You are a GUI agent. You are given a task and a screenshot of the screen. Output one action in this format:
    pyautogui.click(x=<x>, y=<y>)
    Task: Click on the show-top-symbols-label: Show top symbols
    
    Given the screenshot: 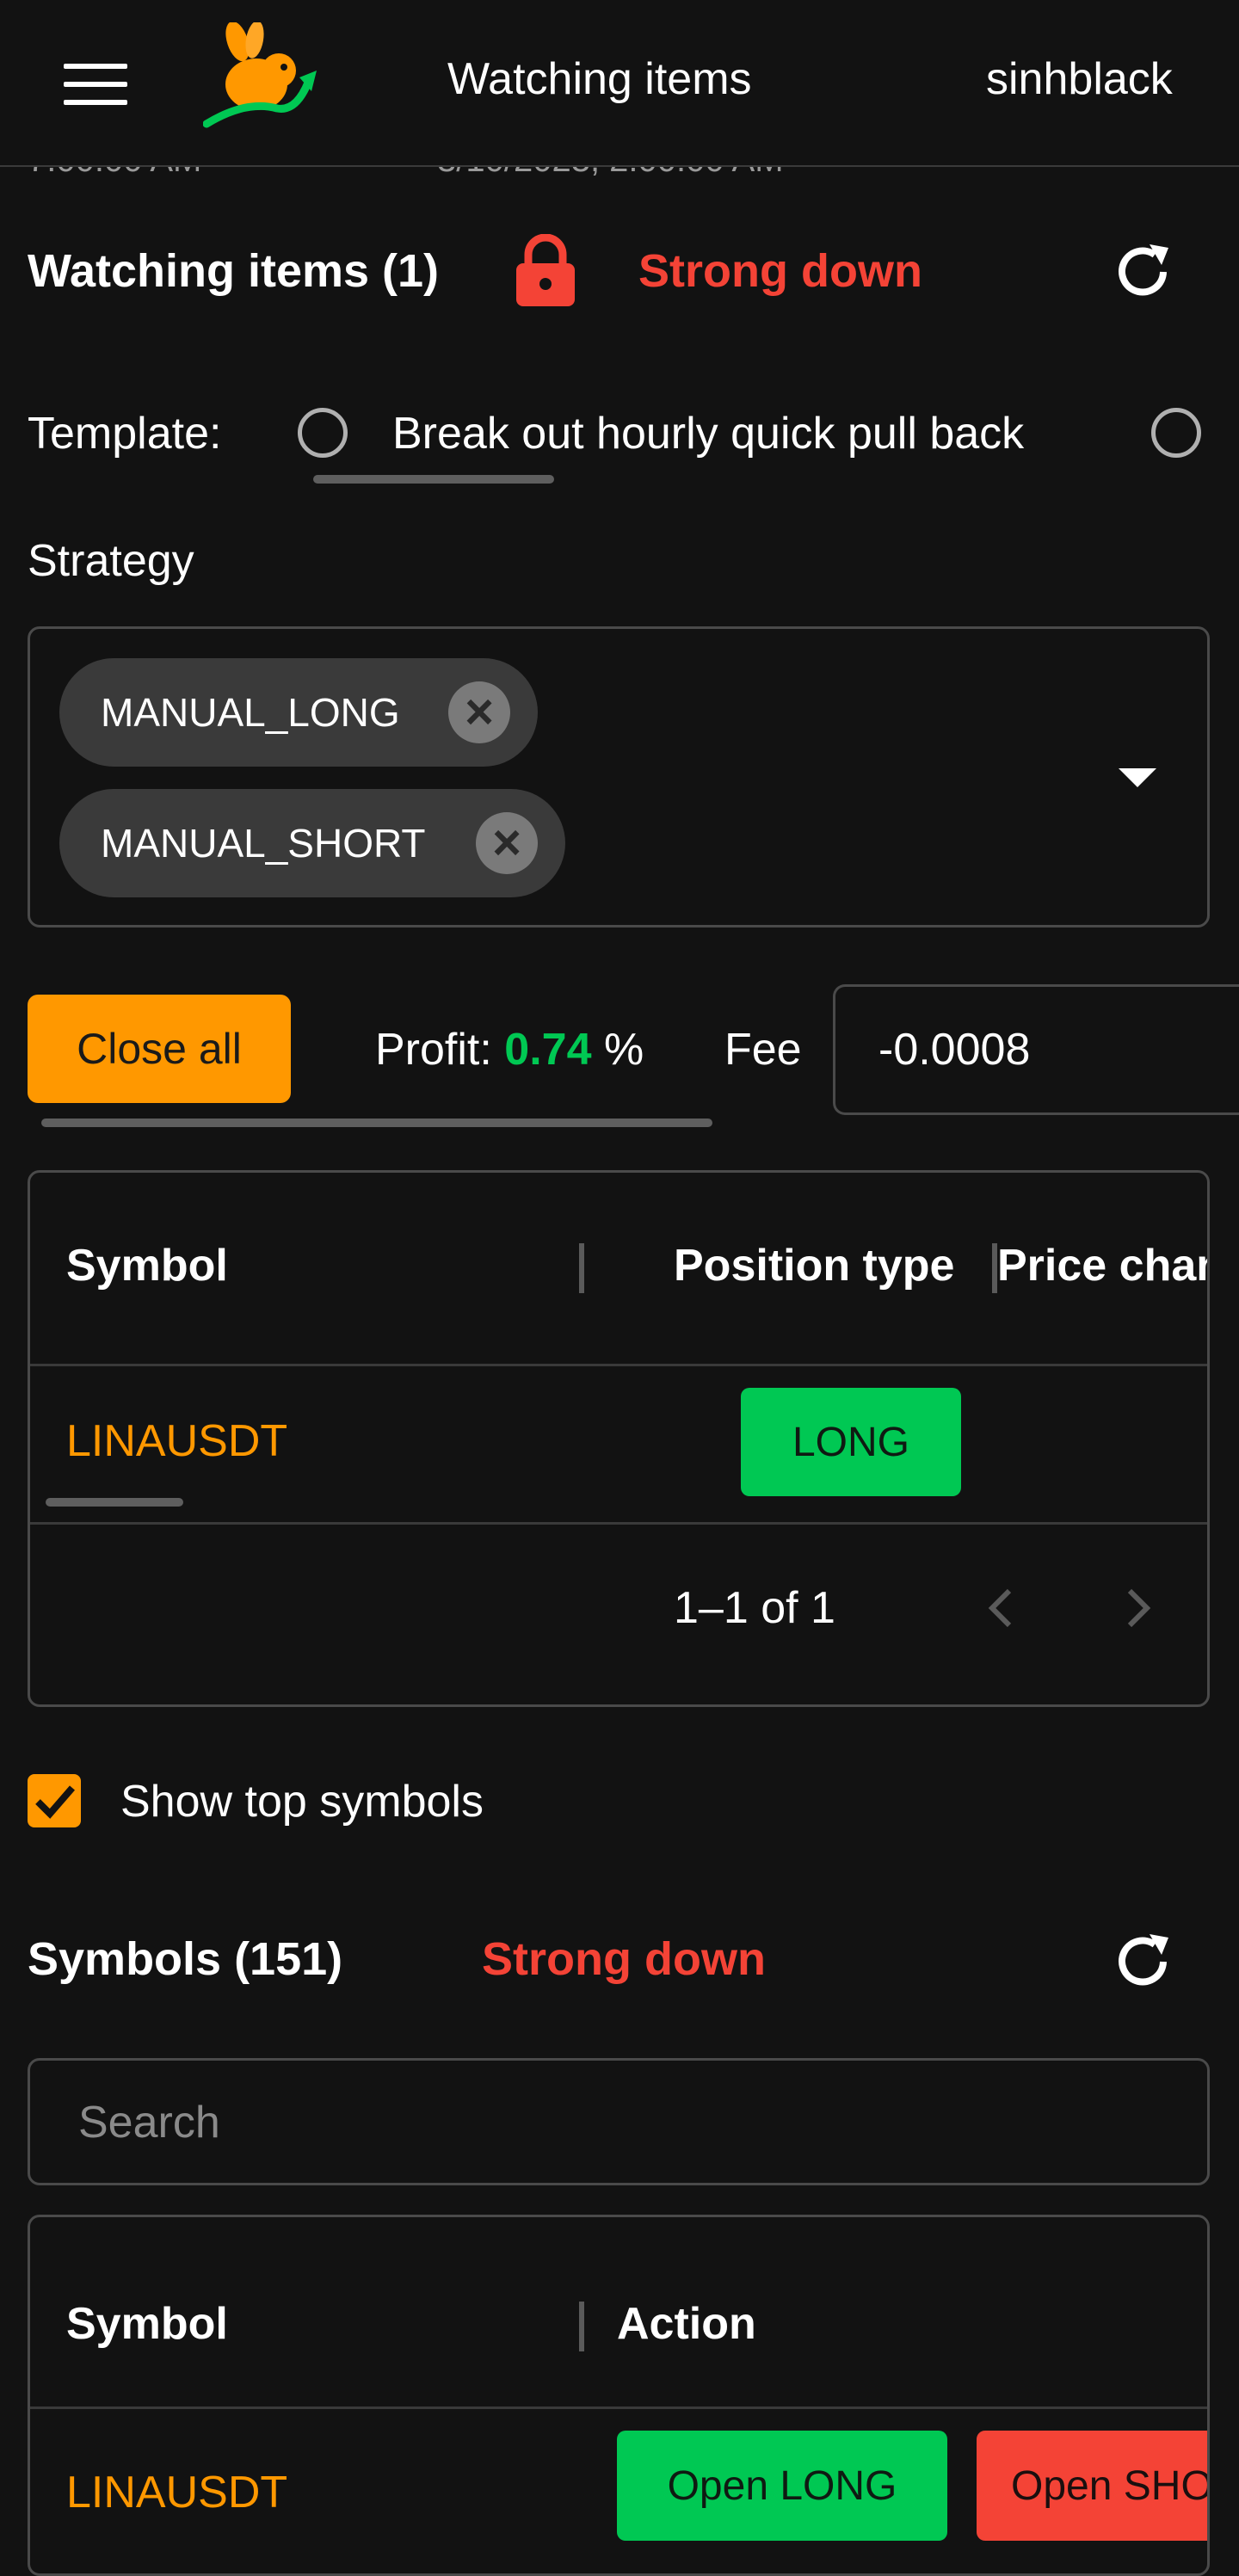 What is the action you would take?
    pyautogui.click(x=302, y=1801)
    